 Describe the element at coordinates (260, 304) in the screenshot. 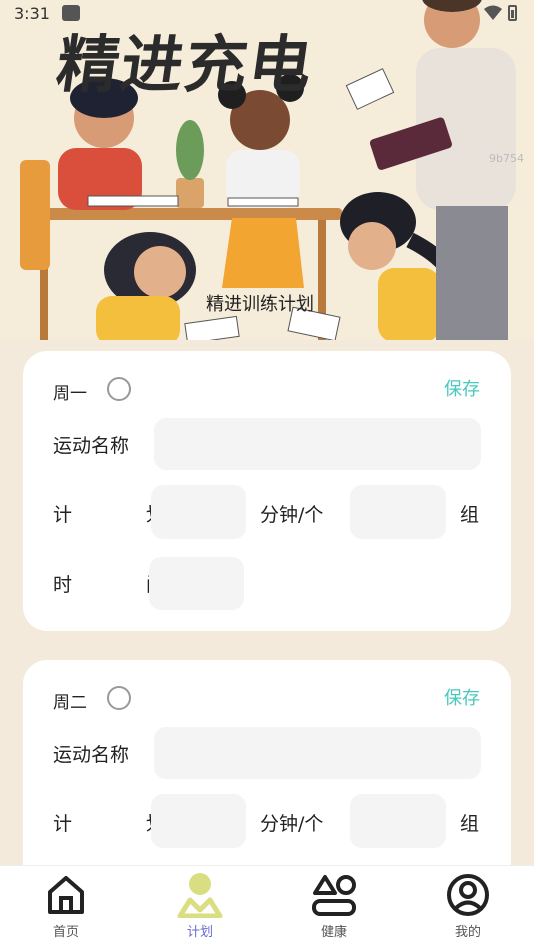

I see `hero-subtitle: 精进训练计划` at that location.